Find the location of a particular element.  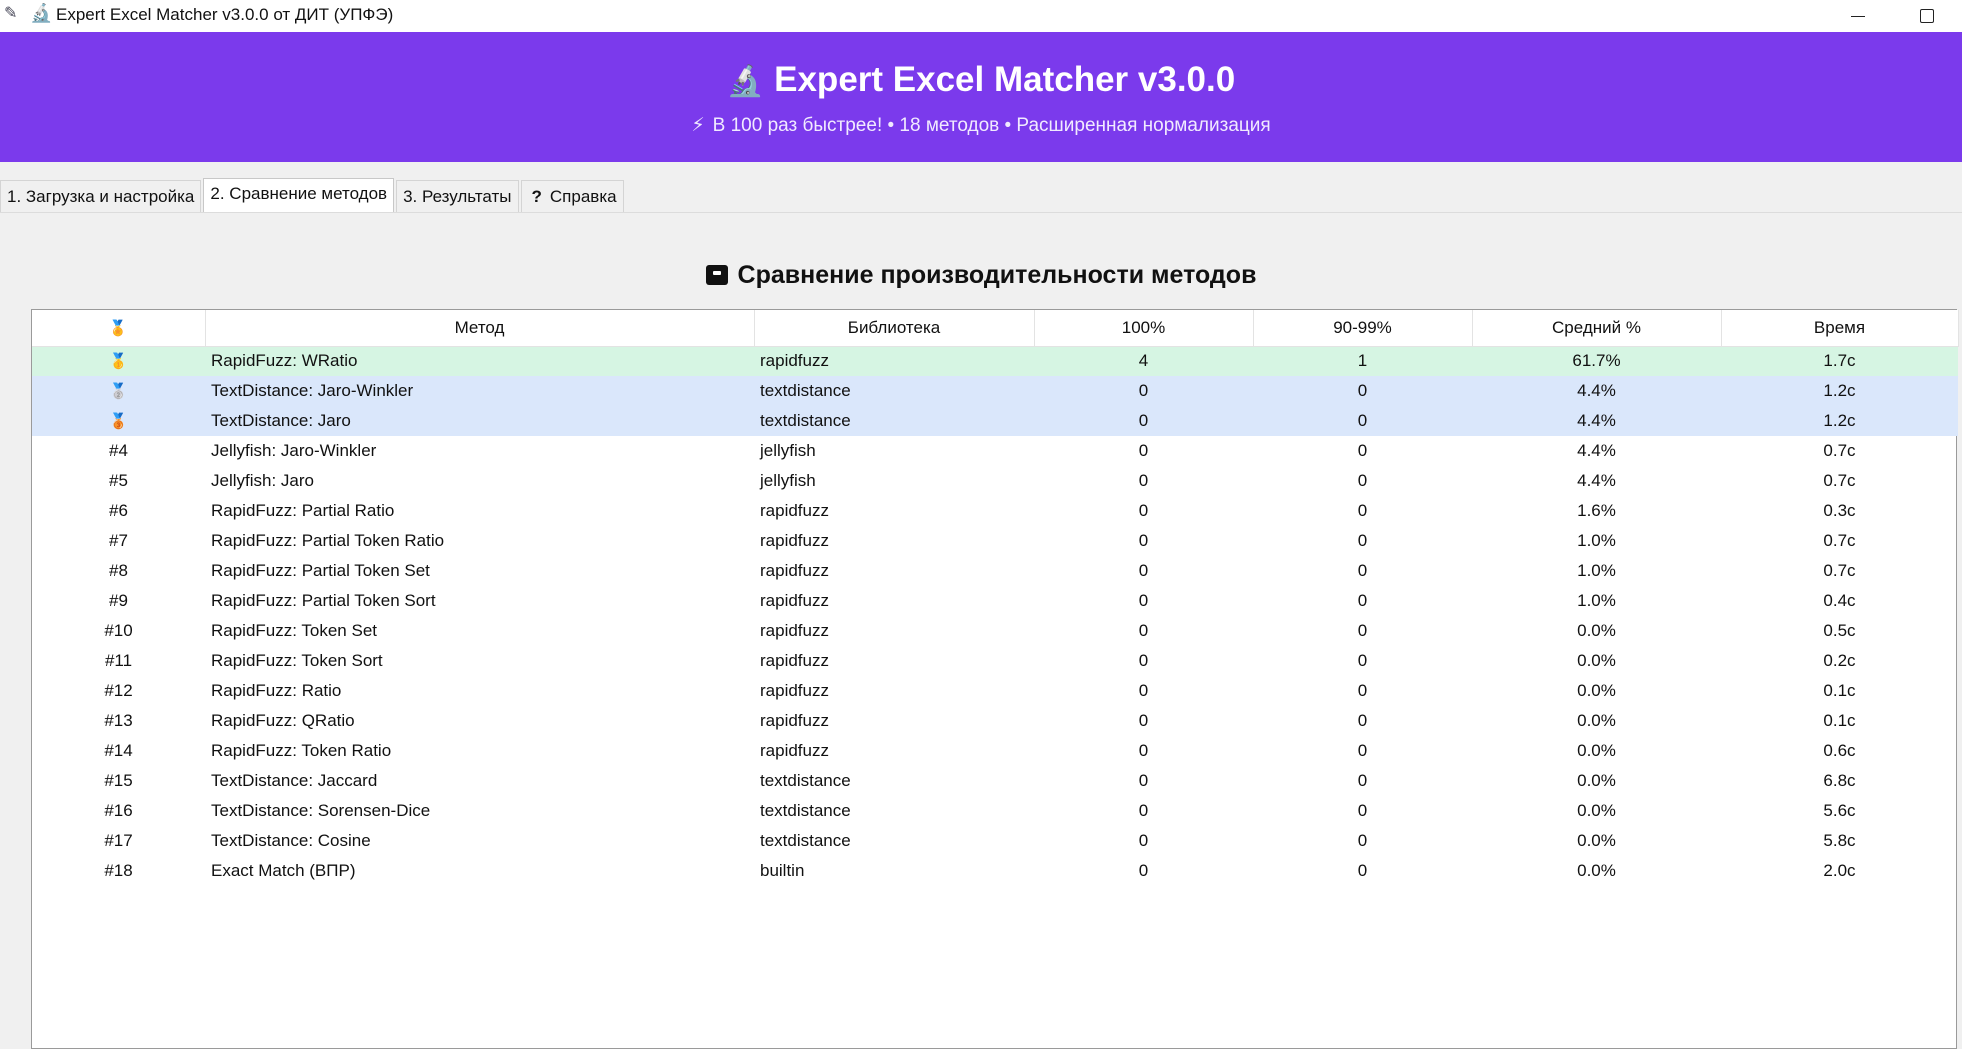

column-header-rank: 🏅 is located at coordinates (119, 328).